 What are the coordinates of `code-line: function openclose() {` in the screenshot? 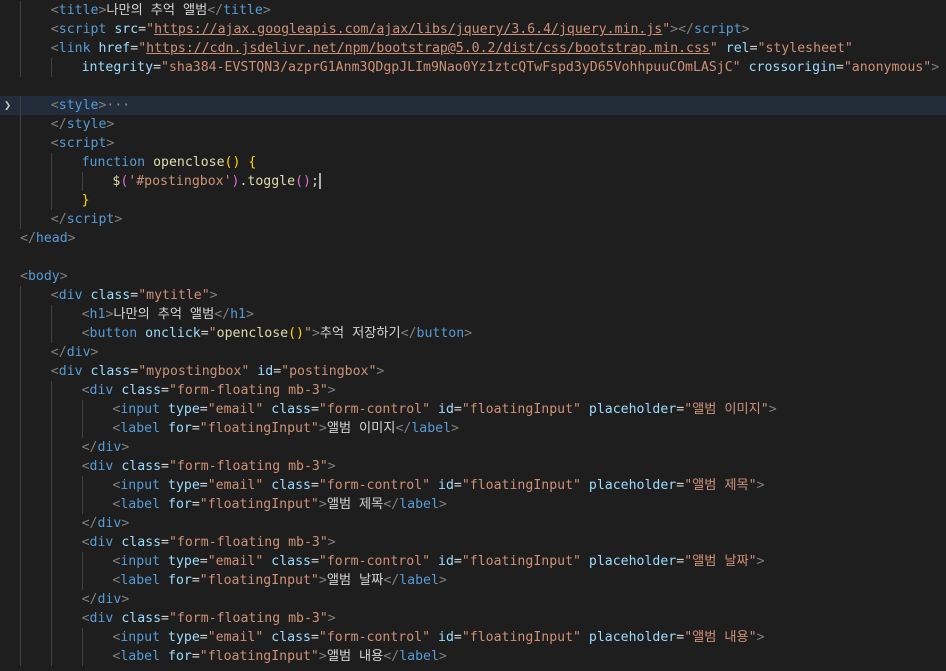 It's located at (473, 162).